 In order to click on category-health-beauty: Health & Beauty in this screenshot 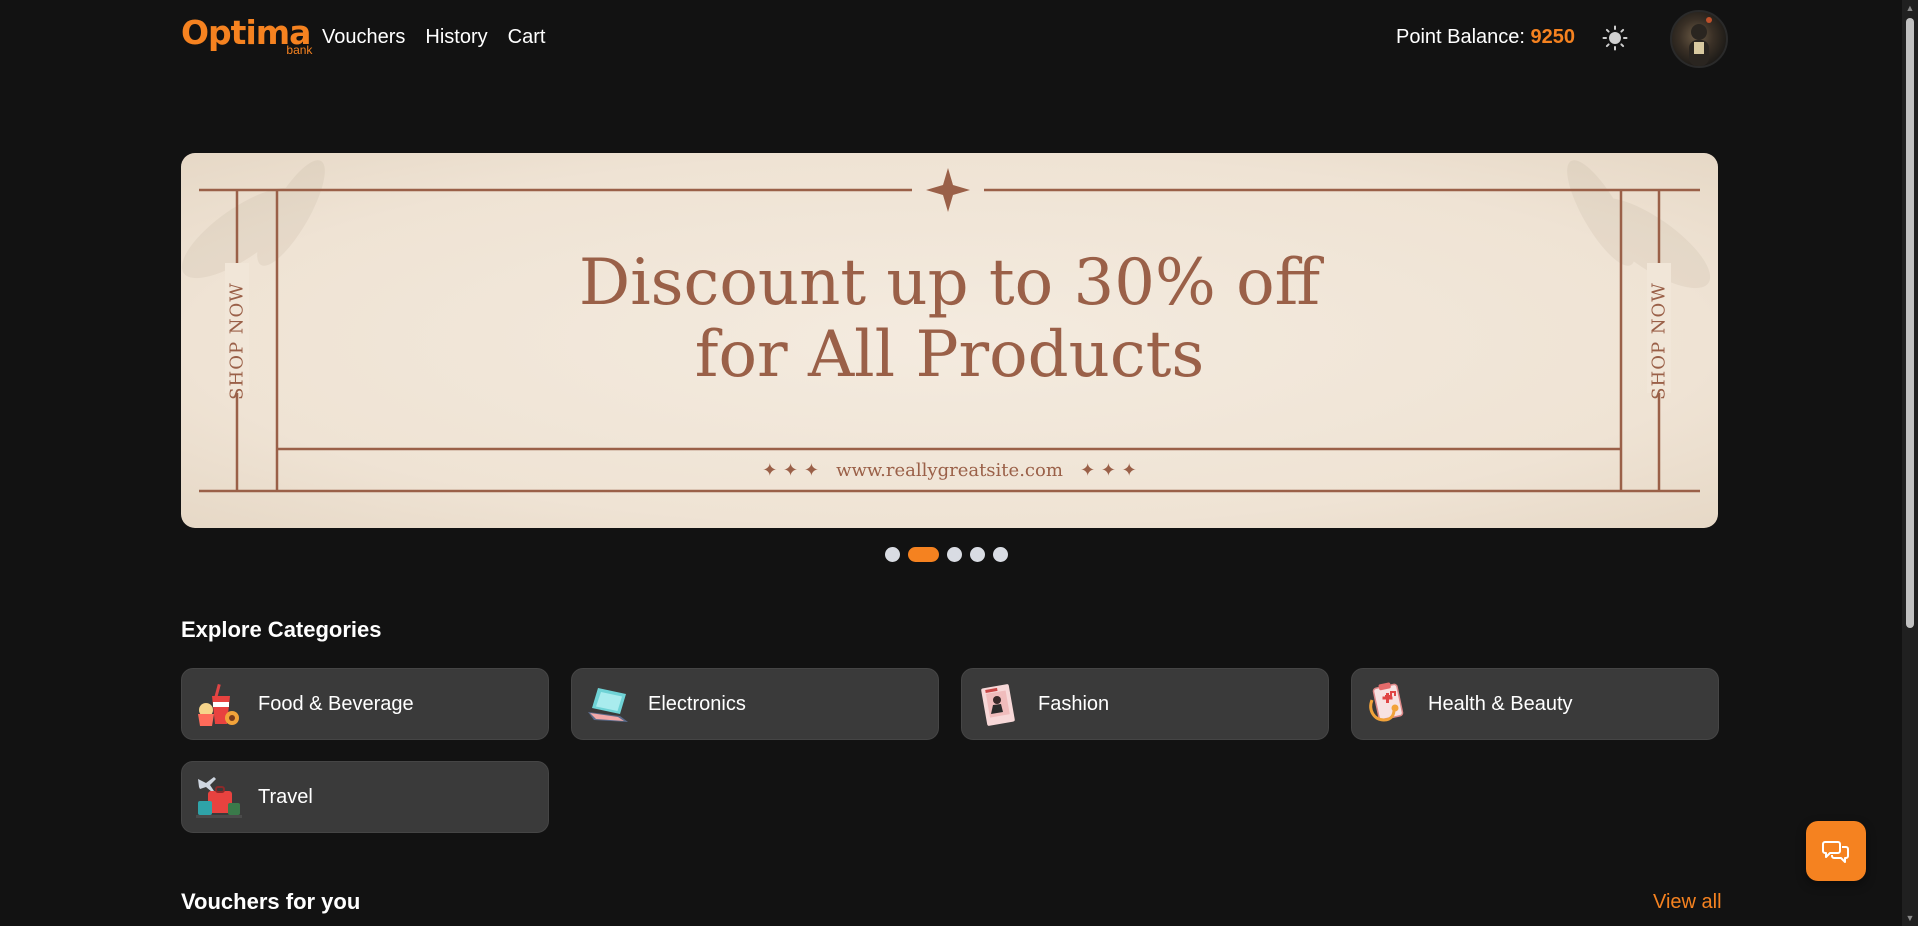, I will do `click(1535, 704)`.